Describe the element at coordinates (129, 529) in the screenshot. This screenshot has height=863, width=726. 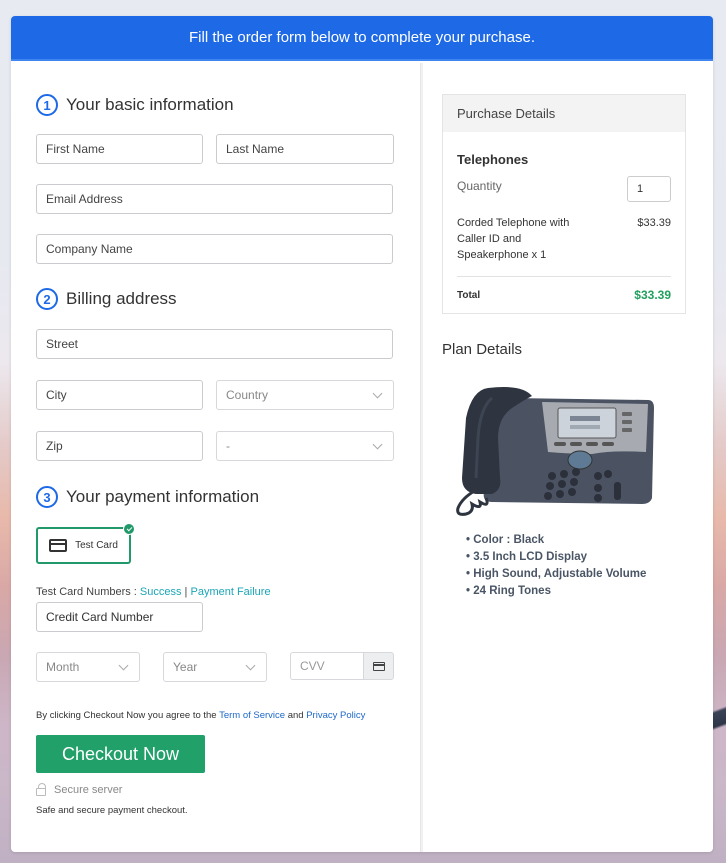
I see `check-circle-icon` at that location.